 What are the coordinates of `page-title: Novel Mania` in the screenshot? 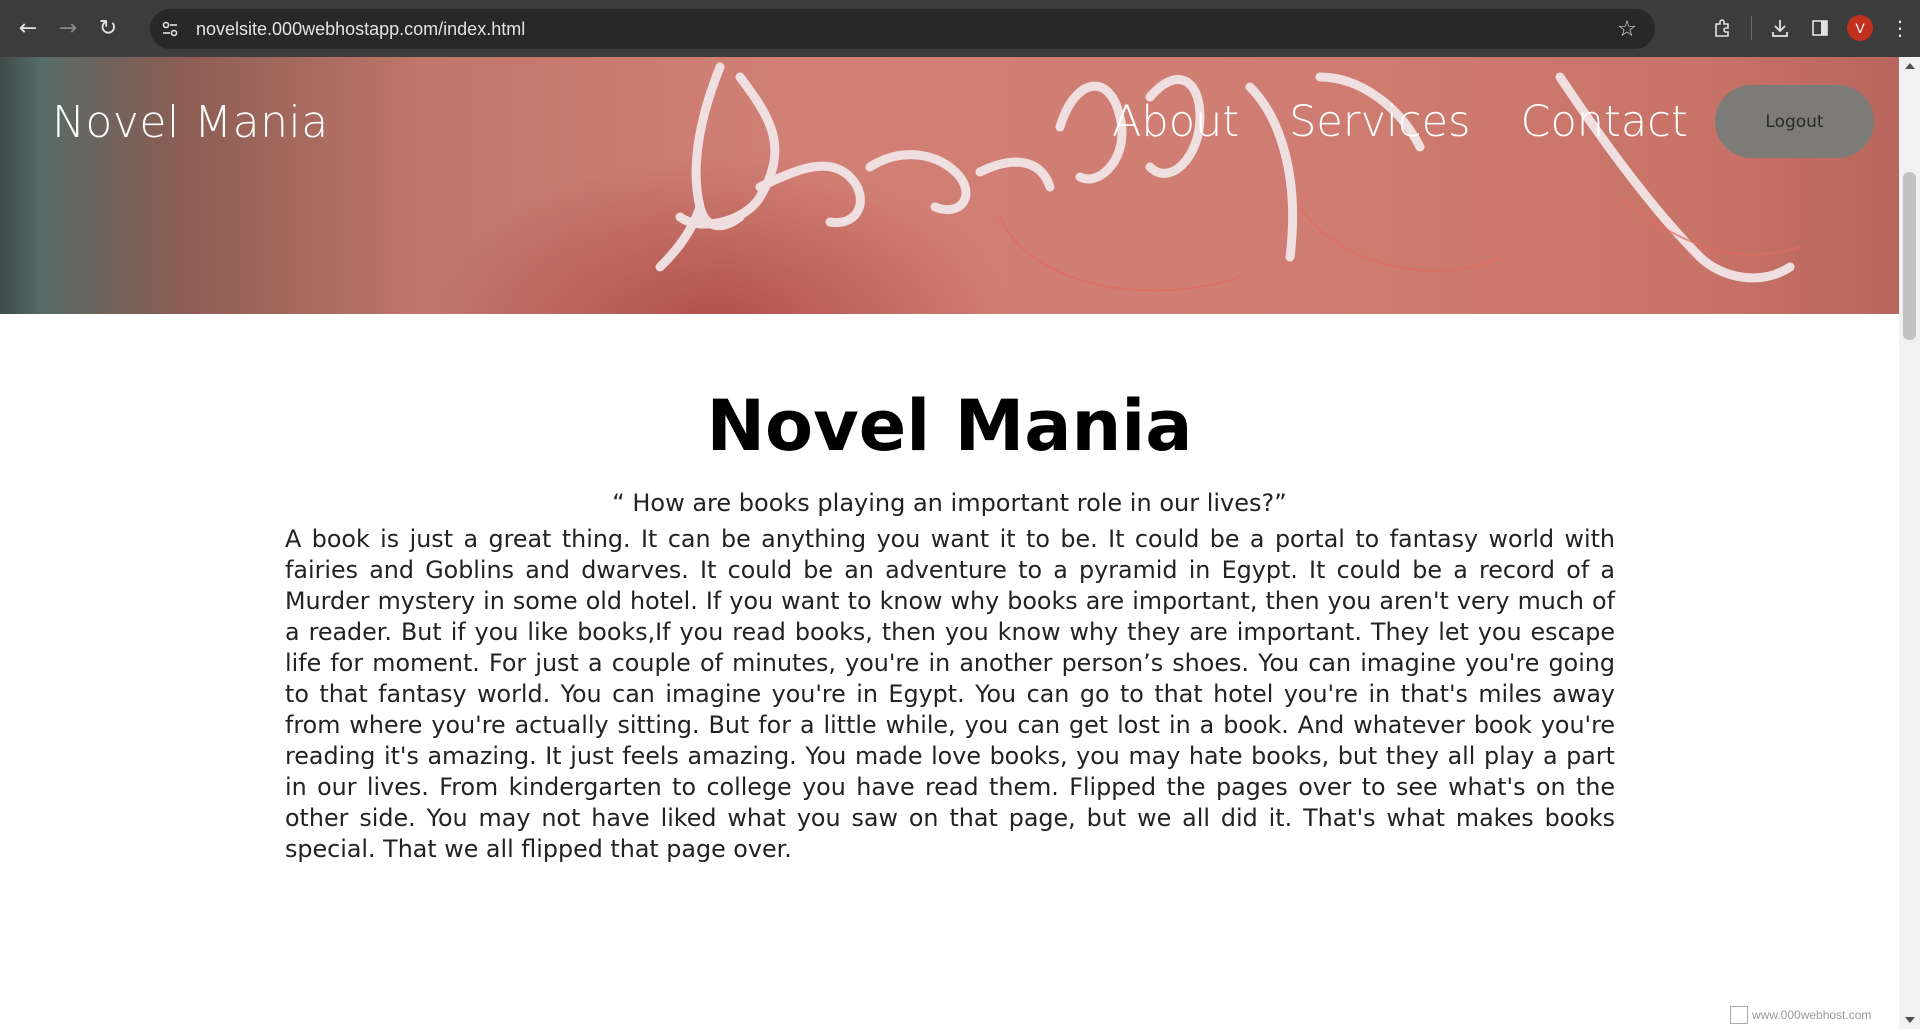 It's located at (949, 426).